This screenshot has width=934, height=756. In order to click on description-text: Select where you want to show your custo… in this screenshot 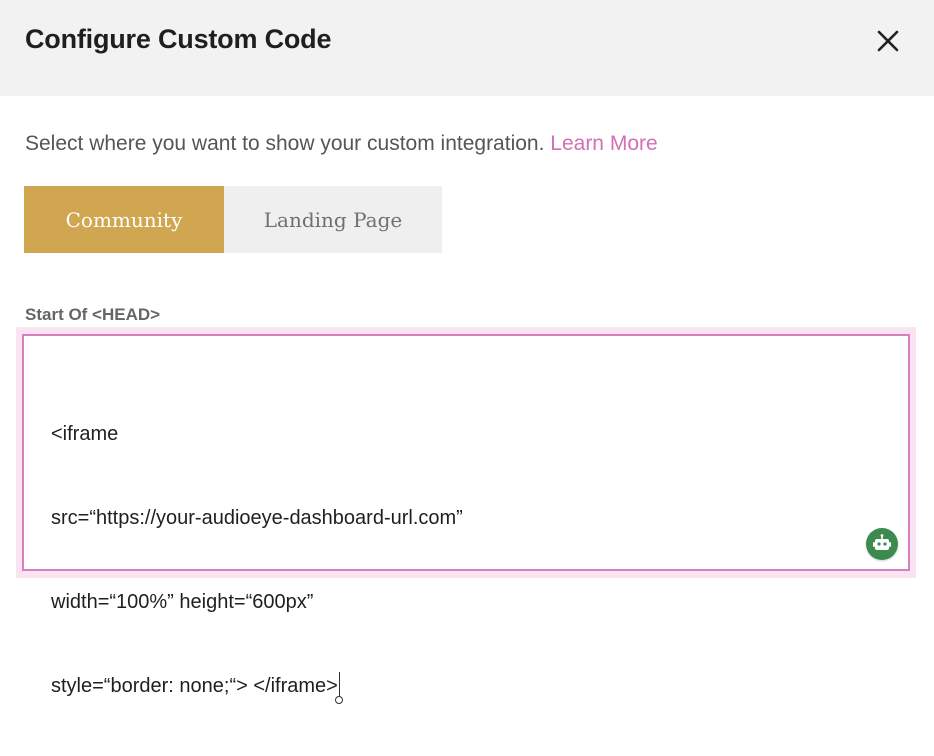, I will do `click(285, 143)`.